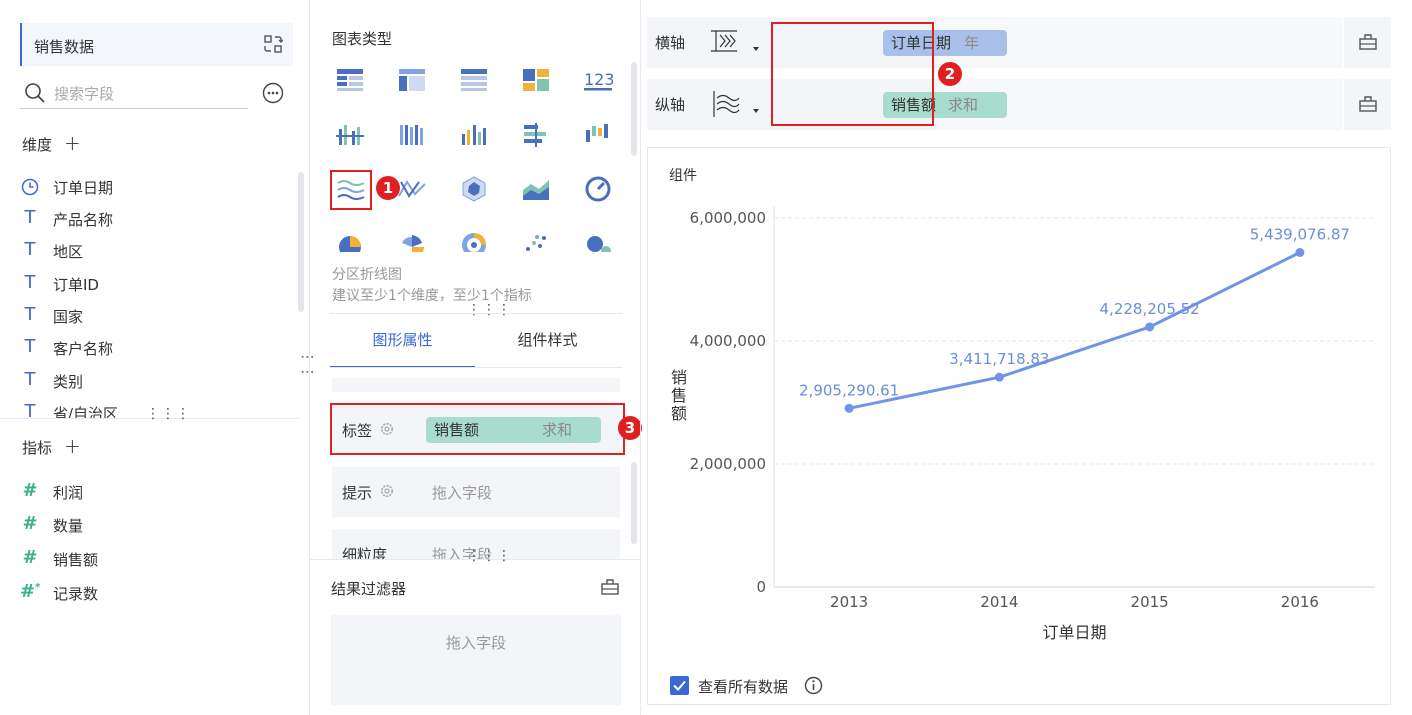 This screenshot has height=715, width=1412. I want to click on x-axis-title: 订单日期, so click(1074, 632).